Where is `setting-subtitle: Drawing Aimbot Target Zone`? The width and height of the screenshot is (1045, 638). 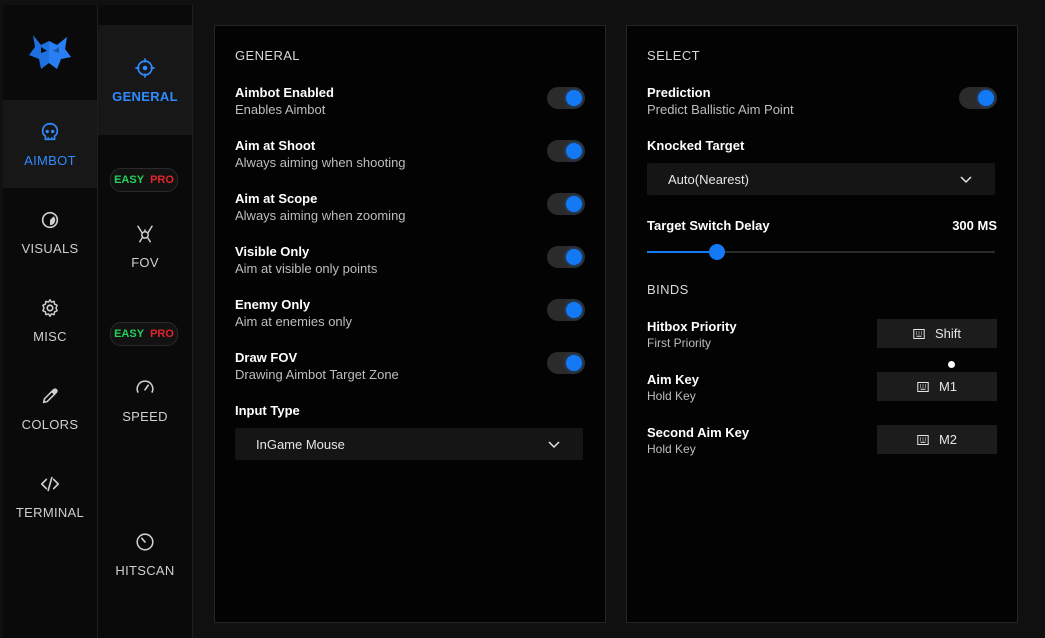 setting-subtitle: Drawing Aimbot Target Zone is located at coordinates (317, 374).